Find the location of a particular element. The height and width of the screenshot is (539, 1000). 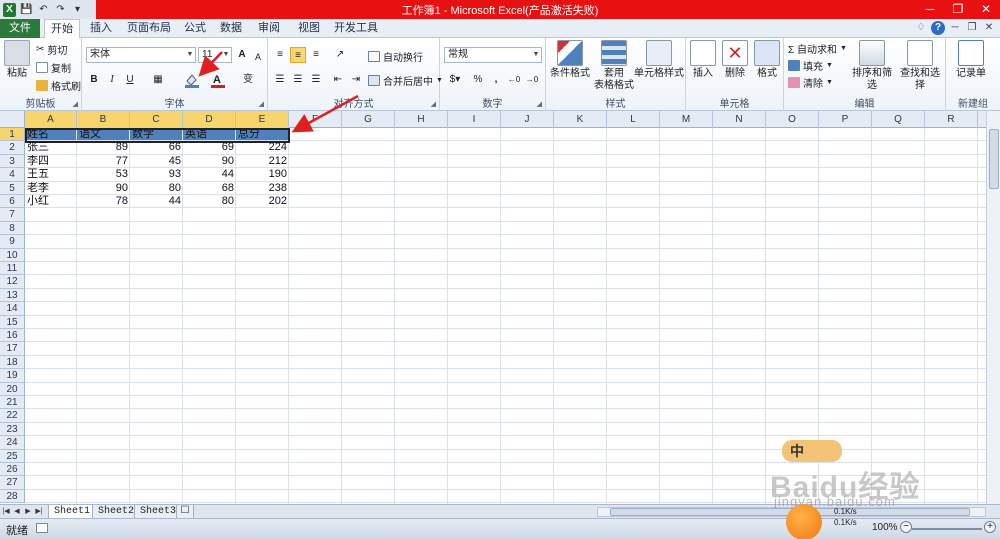

row-header: 10 is located at coordinates (12, 255).